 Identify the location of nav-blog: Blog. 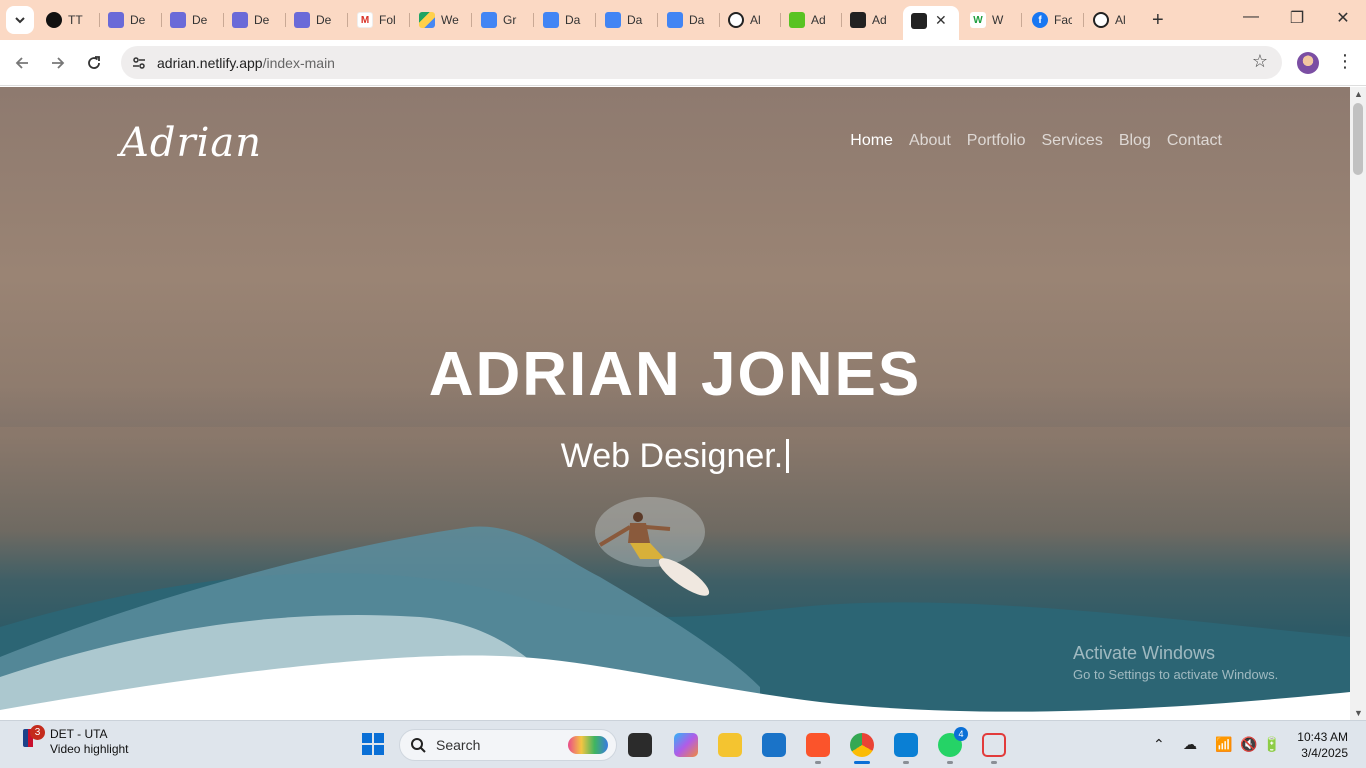
(1135, 141).